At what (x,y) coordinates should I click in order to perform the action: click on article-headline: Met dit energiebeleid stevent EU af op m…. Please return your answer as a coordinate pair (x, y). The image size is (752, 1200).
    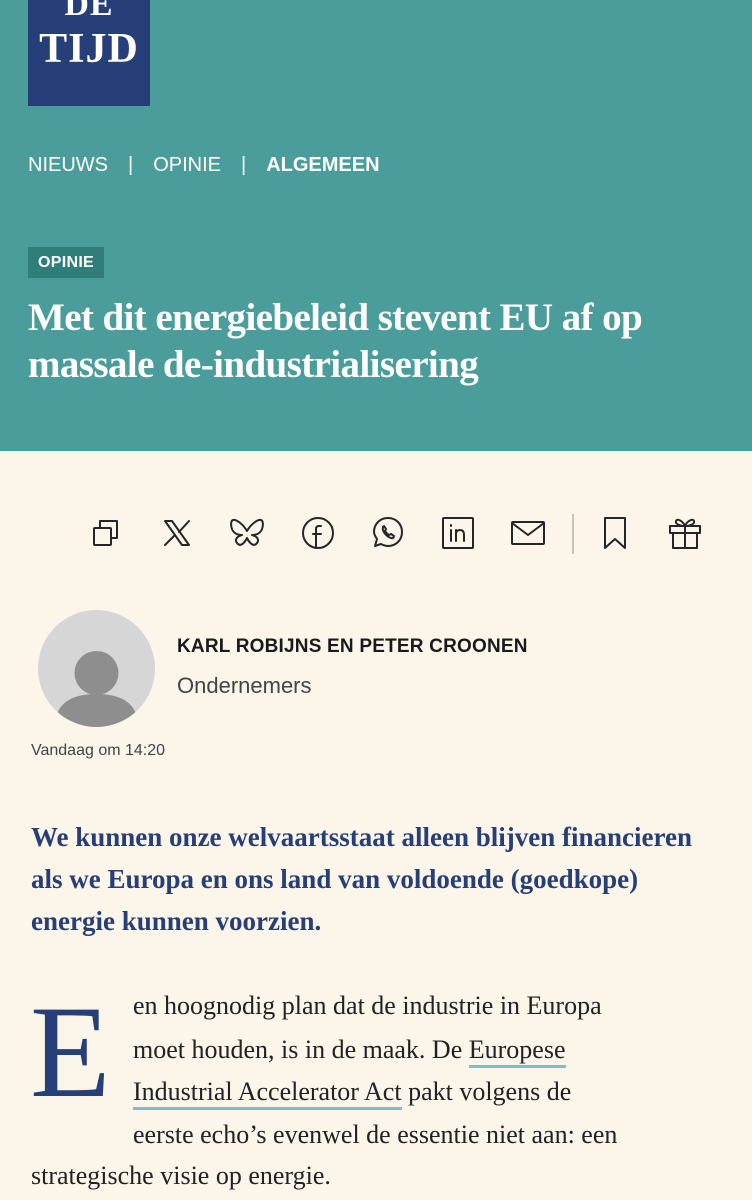
    Looking at the image, I should click on (335, 341).